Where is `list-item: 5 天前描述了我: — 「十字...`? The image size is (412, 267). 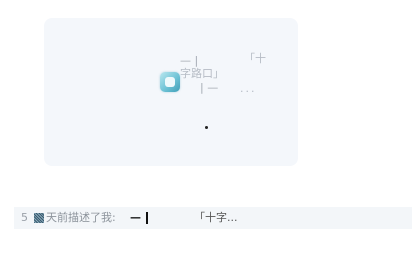 list-item: 5 天前描述了我: — 「十字... is located at coordinates (213, 218).